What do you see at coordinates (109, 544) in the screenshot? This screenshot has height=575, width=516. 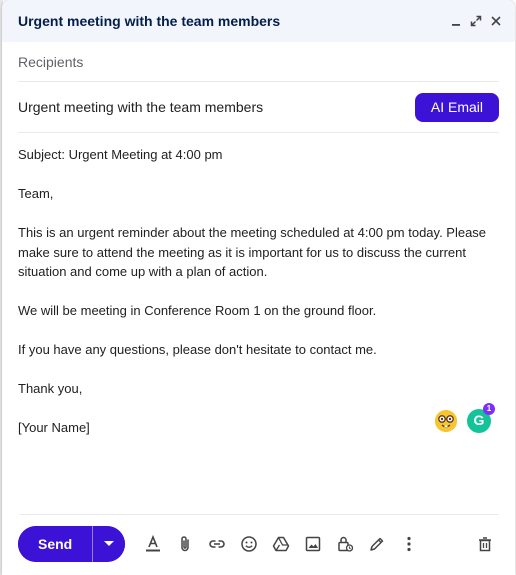 I see `send-options-icon` at bounding box center [109, 544].